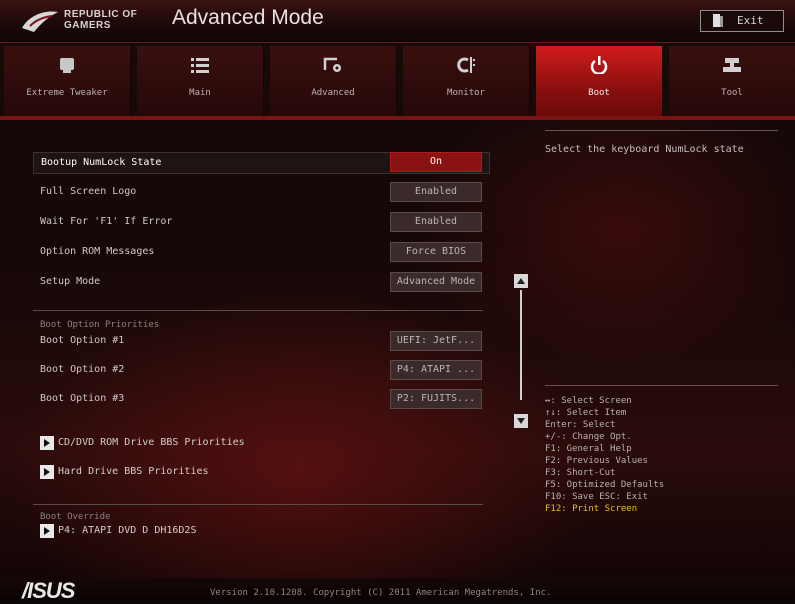  What do you see at coordinates (436, 162) in the screenshot?
I see `numlock-value: On` at bounding box center [436, 162].